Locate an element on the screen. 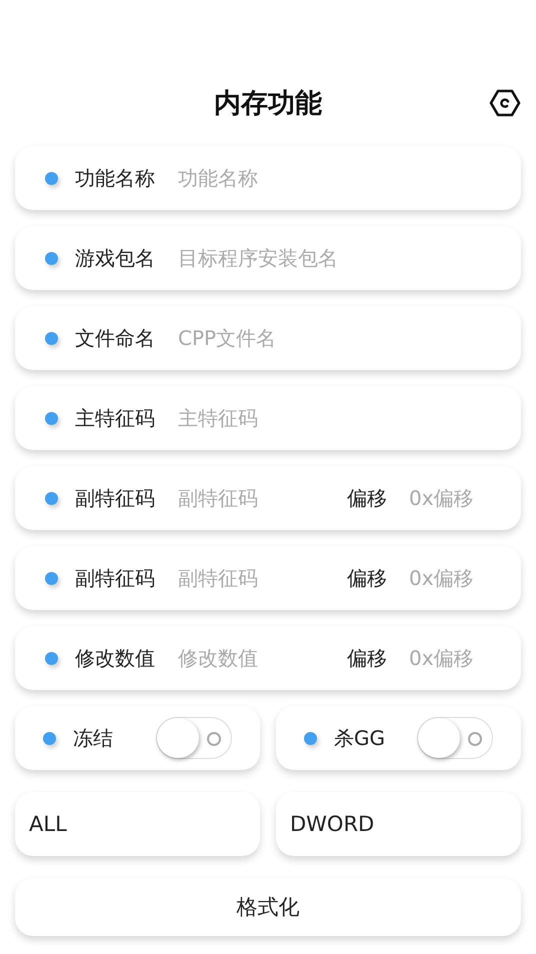 The width and height of the screenshot is (536, 954). dropdown: DWORD is located at coordinates (398, 824).